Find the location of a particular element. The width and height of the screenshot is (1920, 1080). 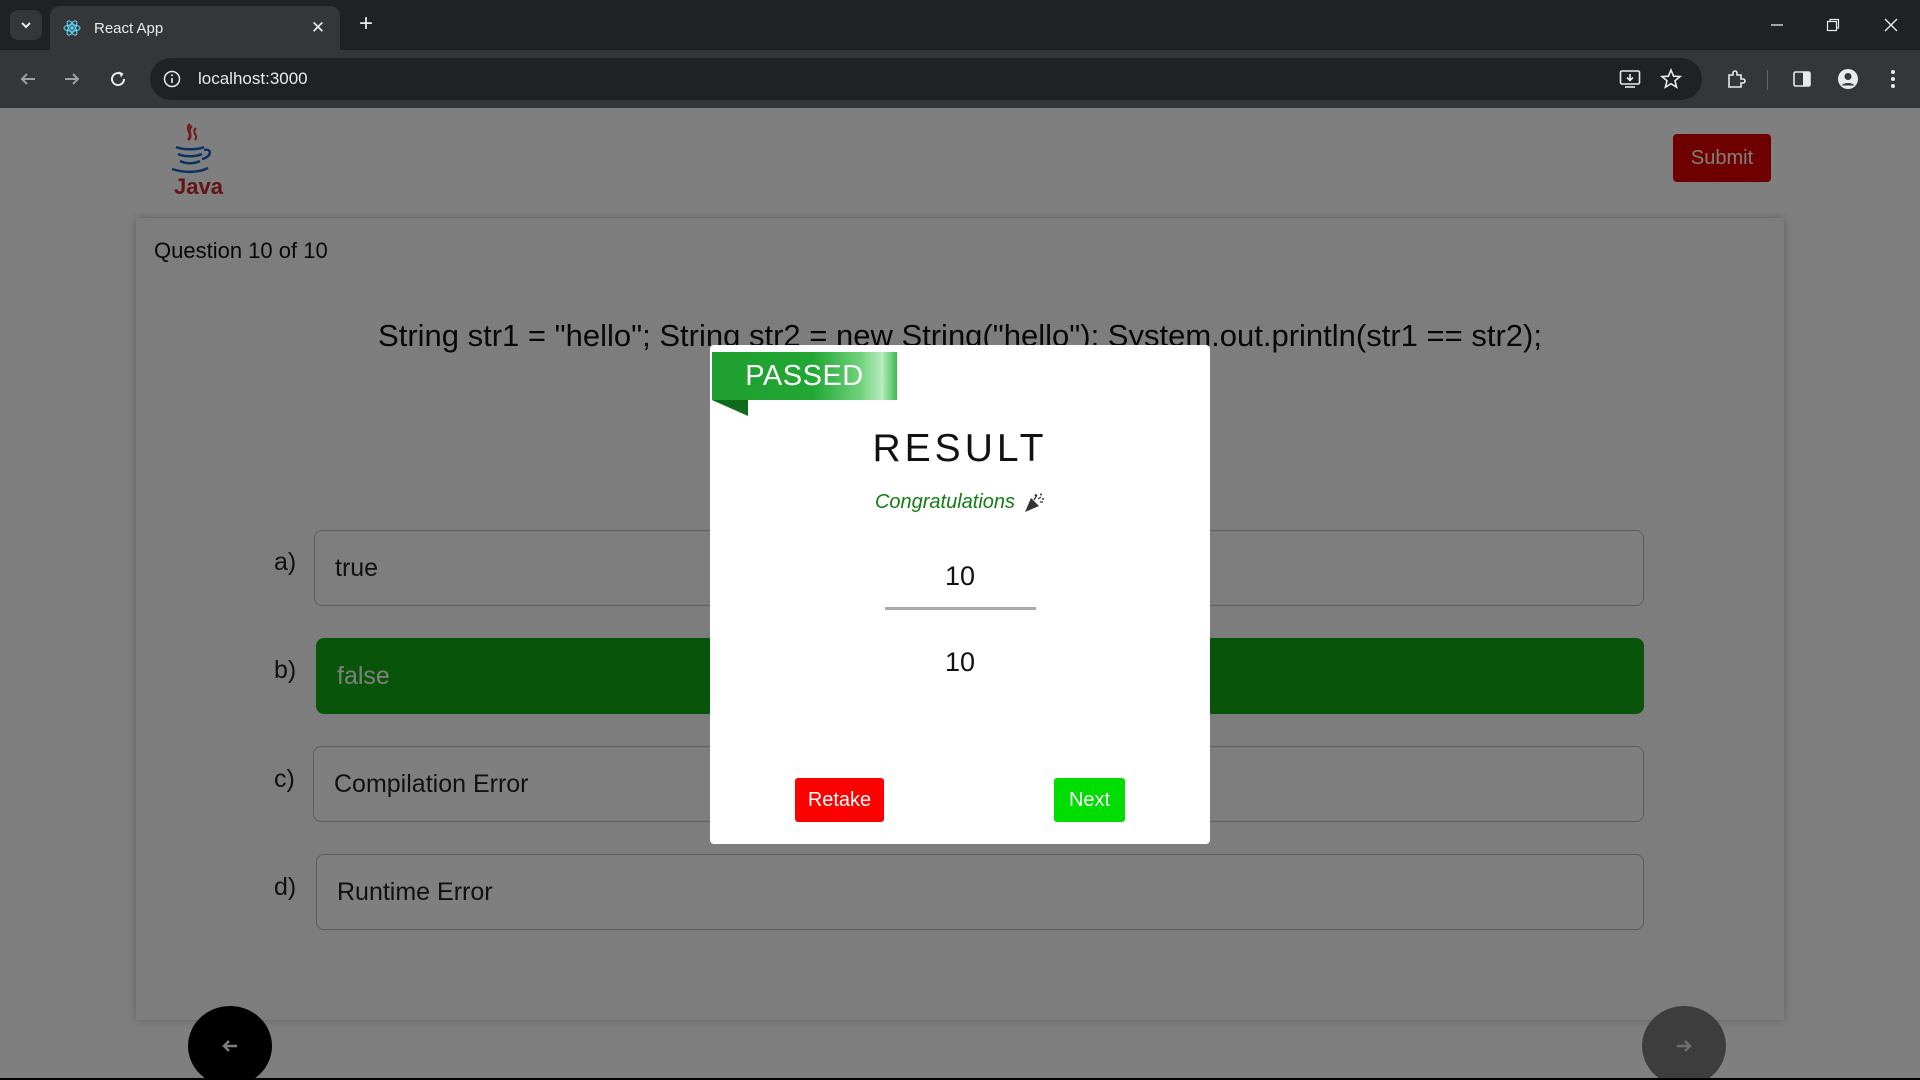

browser-menu-button is located at coordinates (1893, 79).